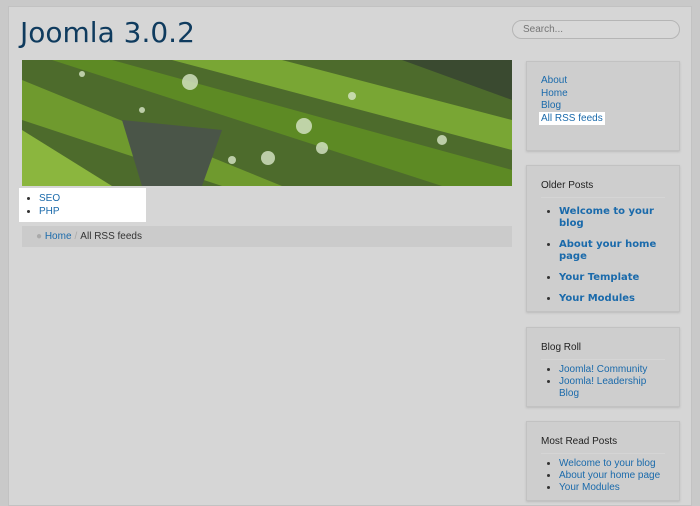 Image resolution: width=700 pixels, height=506 pixels. What do you see at coordinates (49, 211) in the screenshot?
I see `top-menu-php: PHP` at bounding box center [49, 211].